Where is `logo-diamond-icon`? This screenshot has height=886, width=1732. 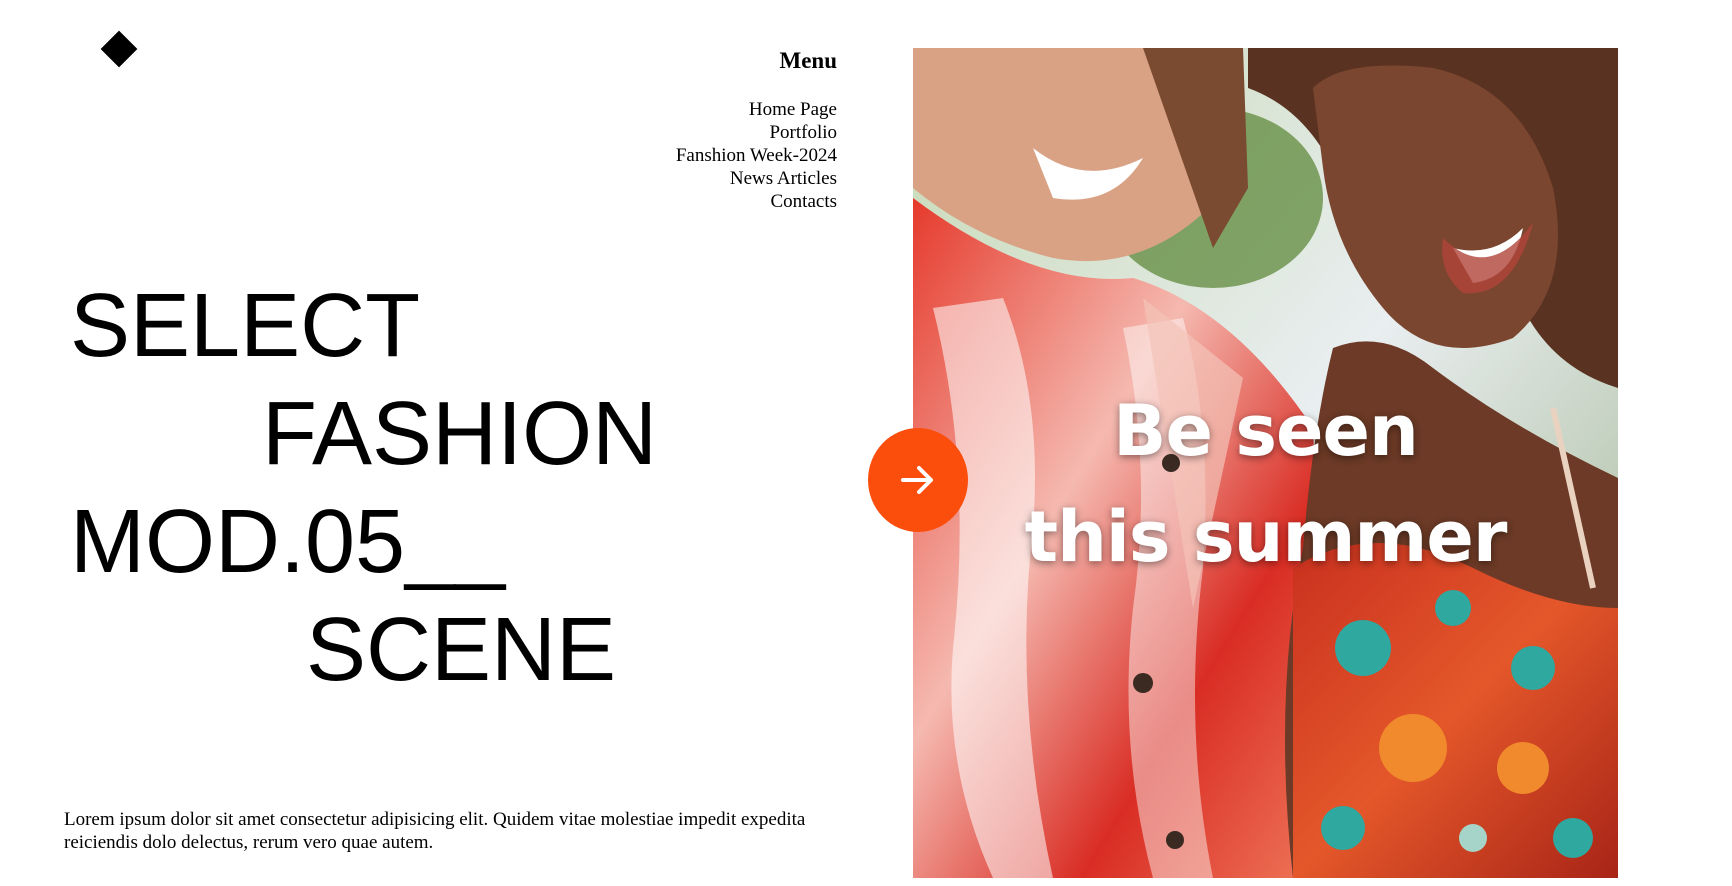 logo-diamond-icon is located at coordinates (119, 49).